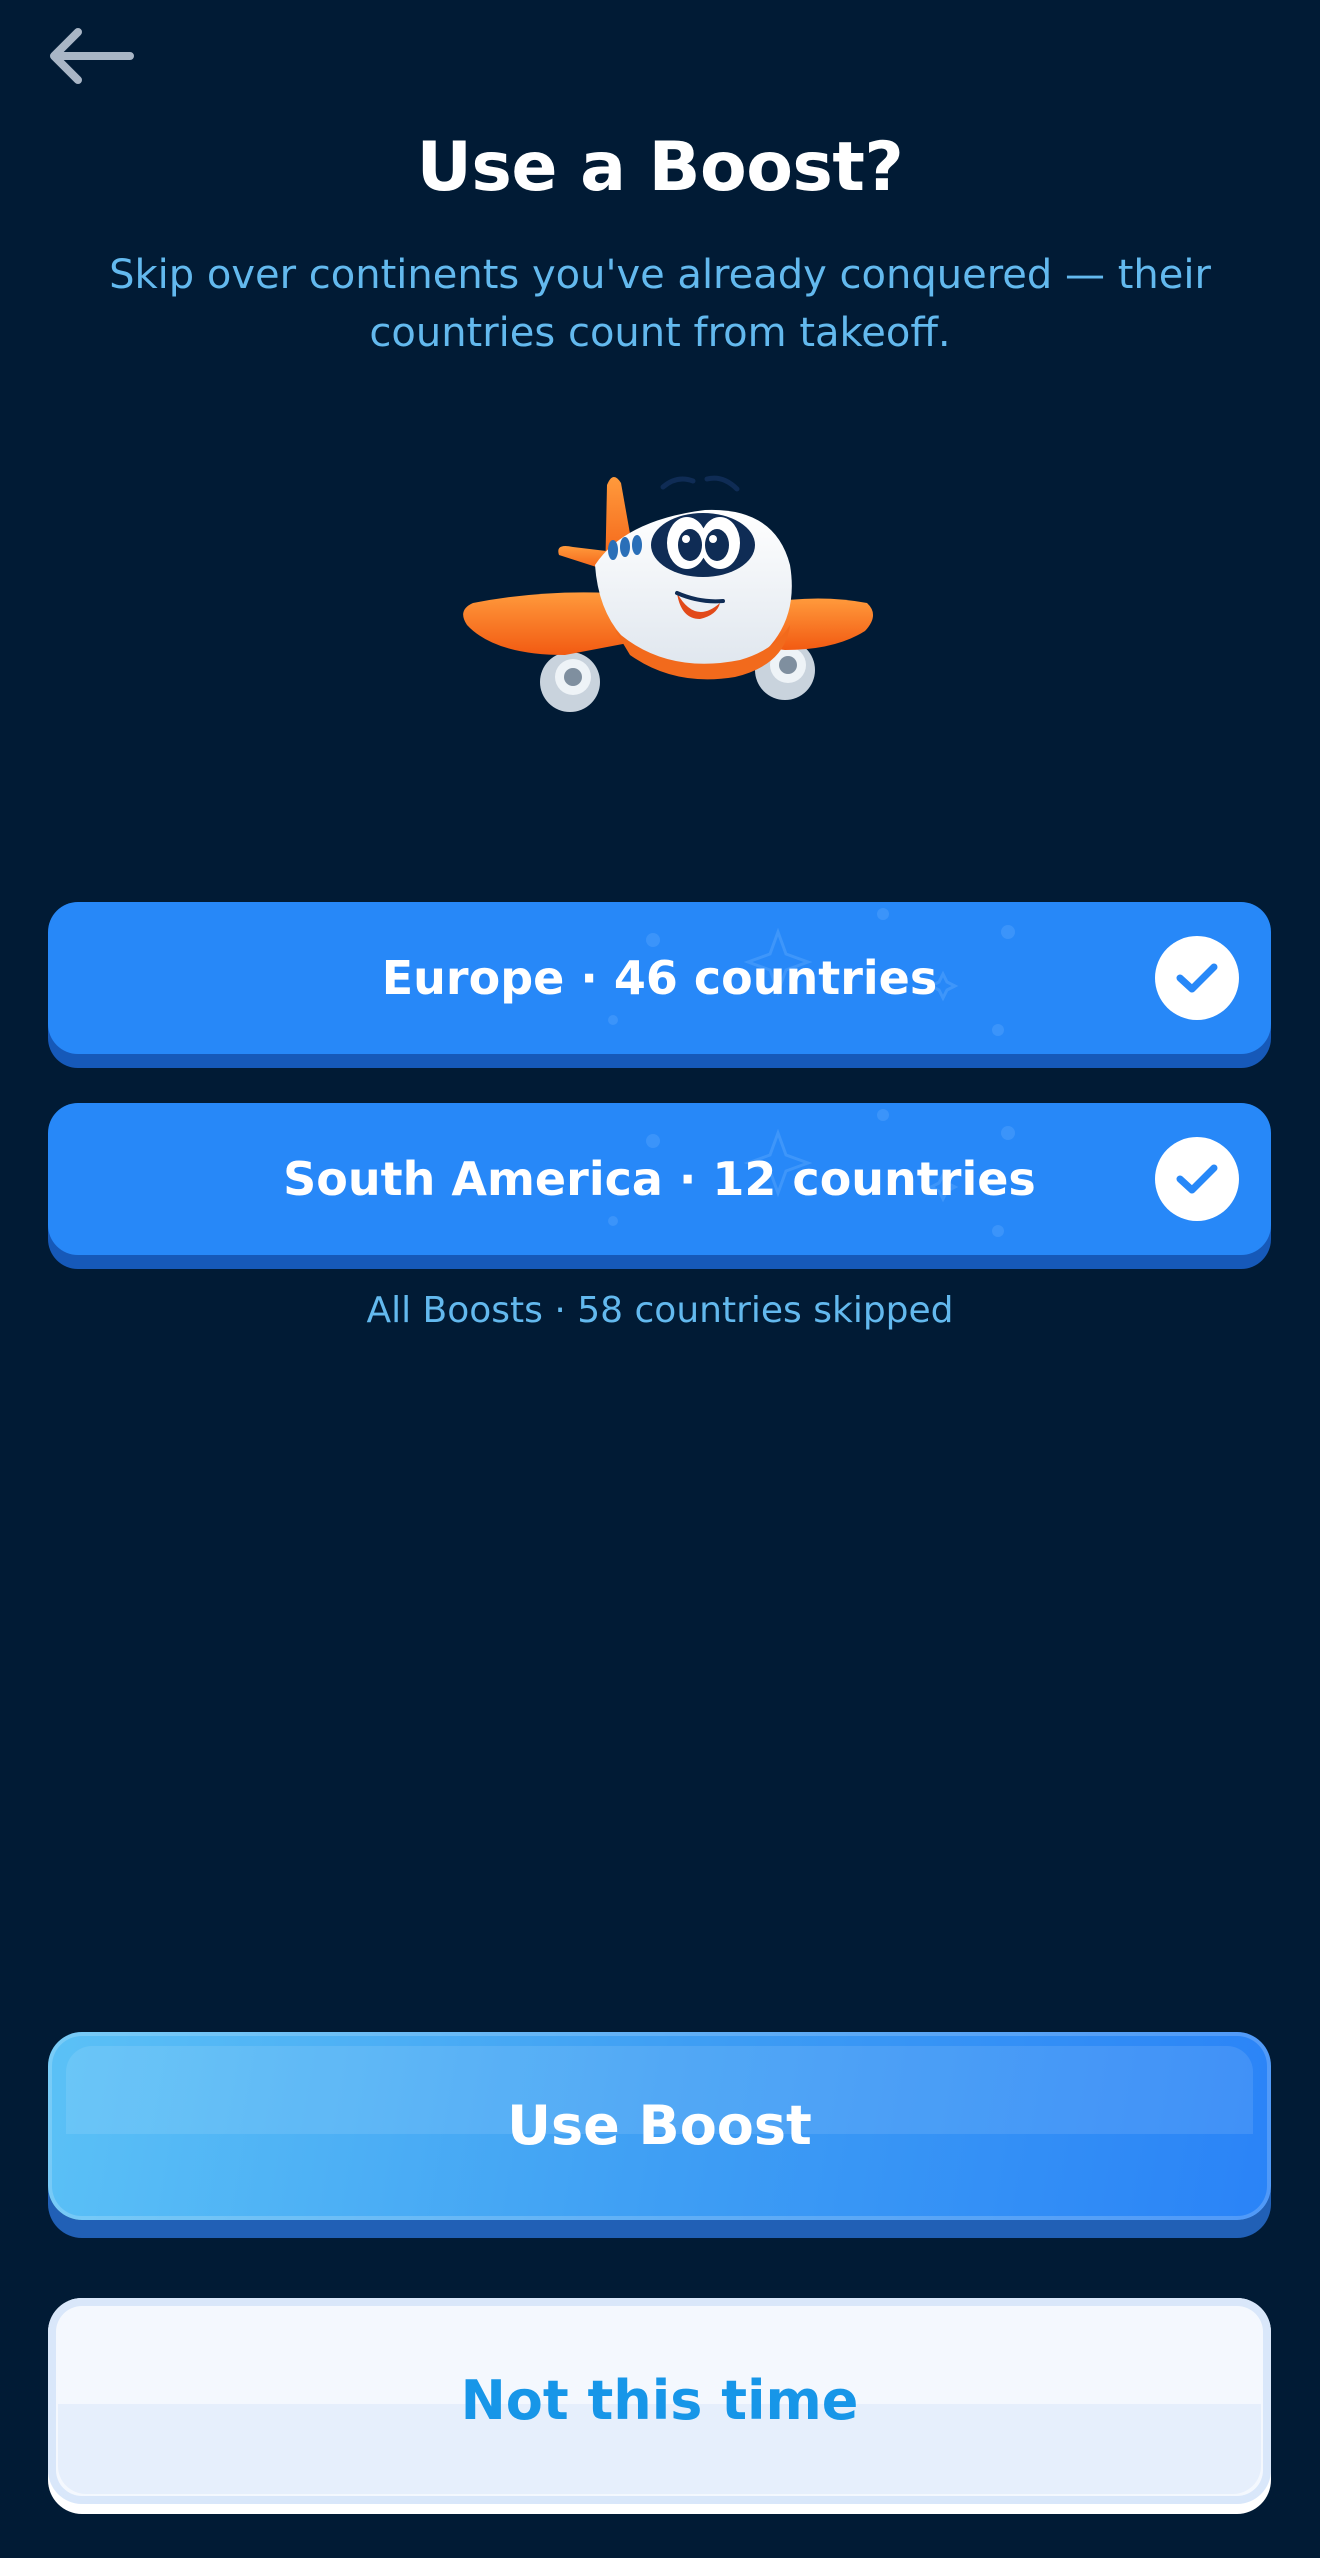 This screenshot has width=1320, height=2558. Describe the element at coordinates (660, 1310) in the screenshot. I see `boost-summary: All Boosts · 58 countries skipped` at that location.